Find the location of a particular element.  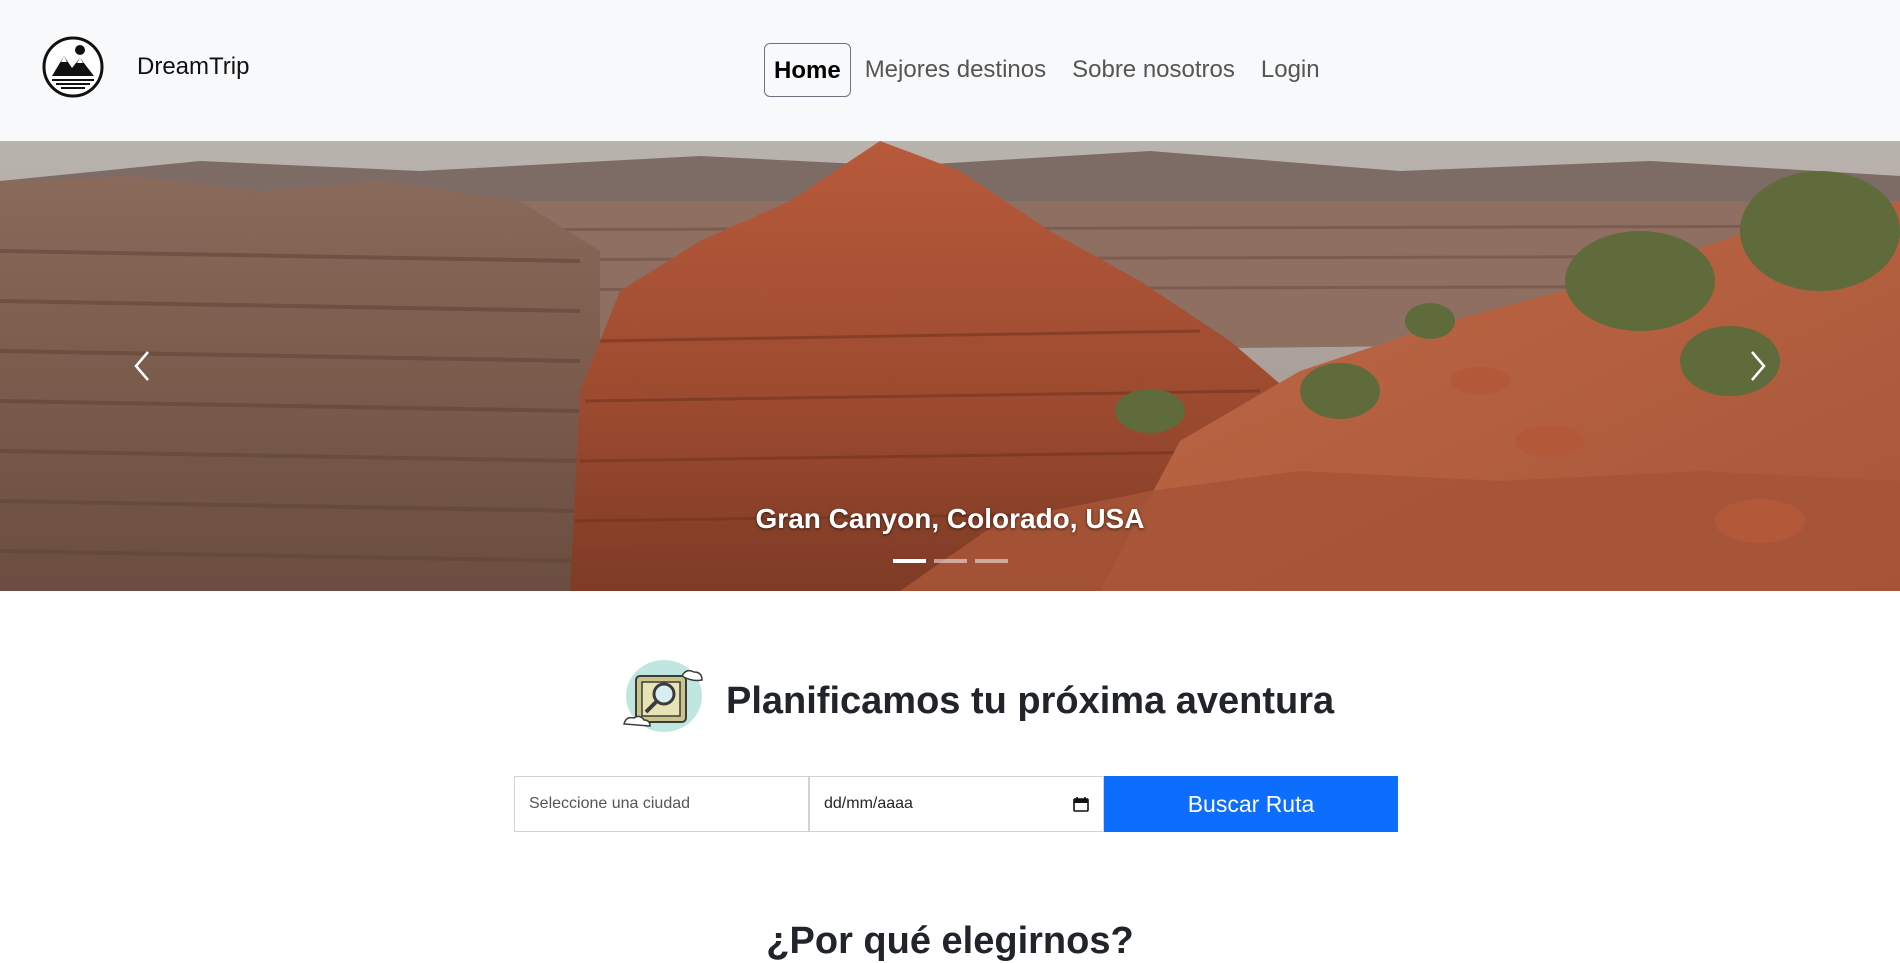

planner-header: Planificamos tu próxima aventura is located at coordinates (973, 701).